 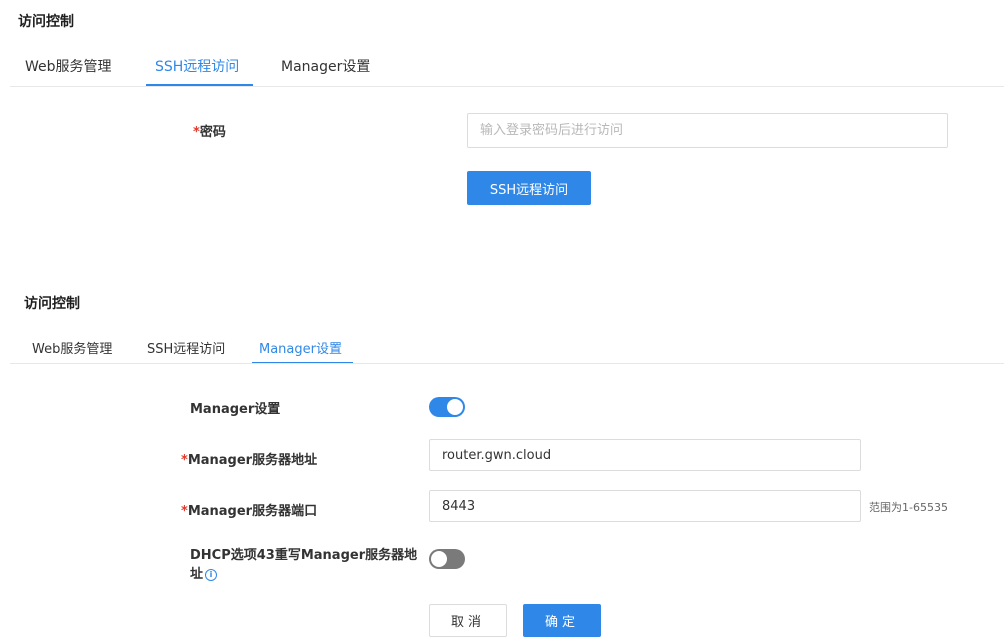 I want to click on tab-web-service: Web服务管理, so click(x=68, y=66).